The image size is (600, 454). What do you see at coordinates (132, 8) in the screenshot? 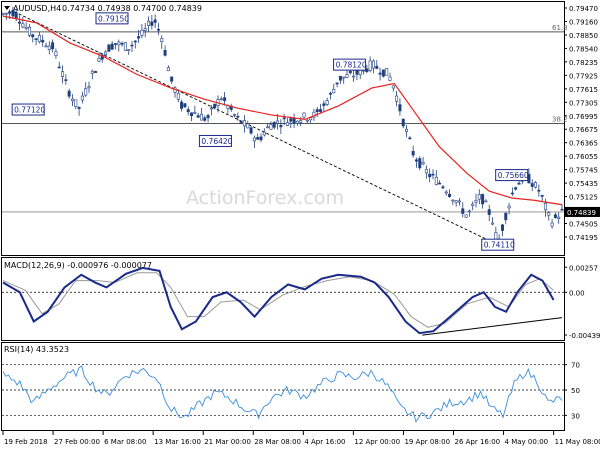
I see `quote-values: 0.74734 0.74938 0.74700 0.74839` at bounding box center [132, 8].